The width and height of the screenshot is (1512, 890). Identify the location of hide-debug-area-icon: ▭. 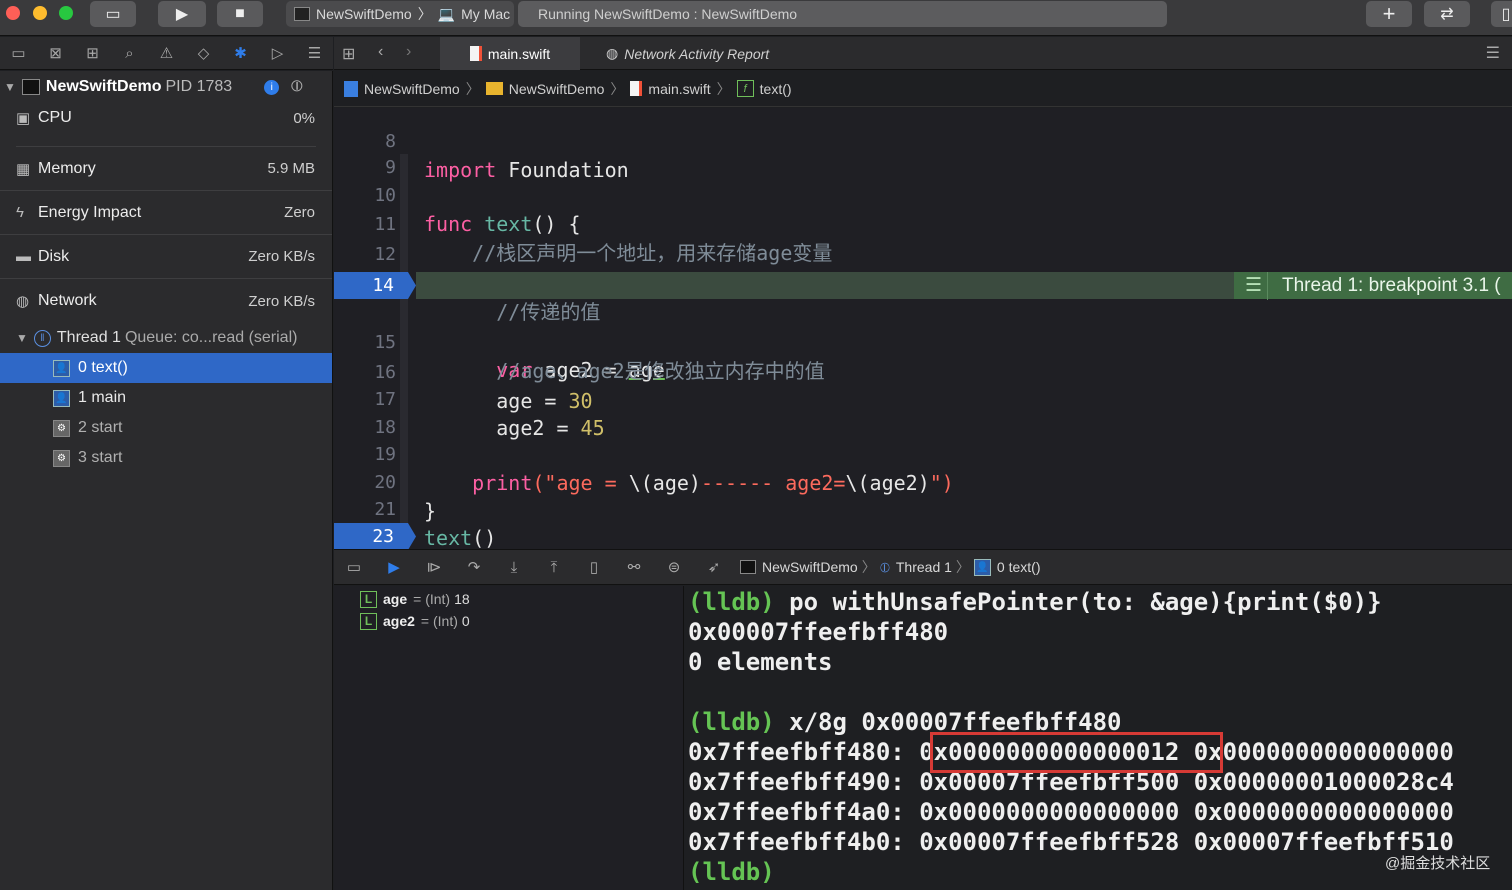
(354, 567).